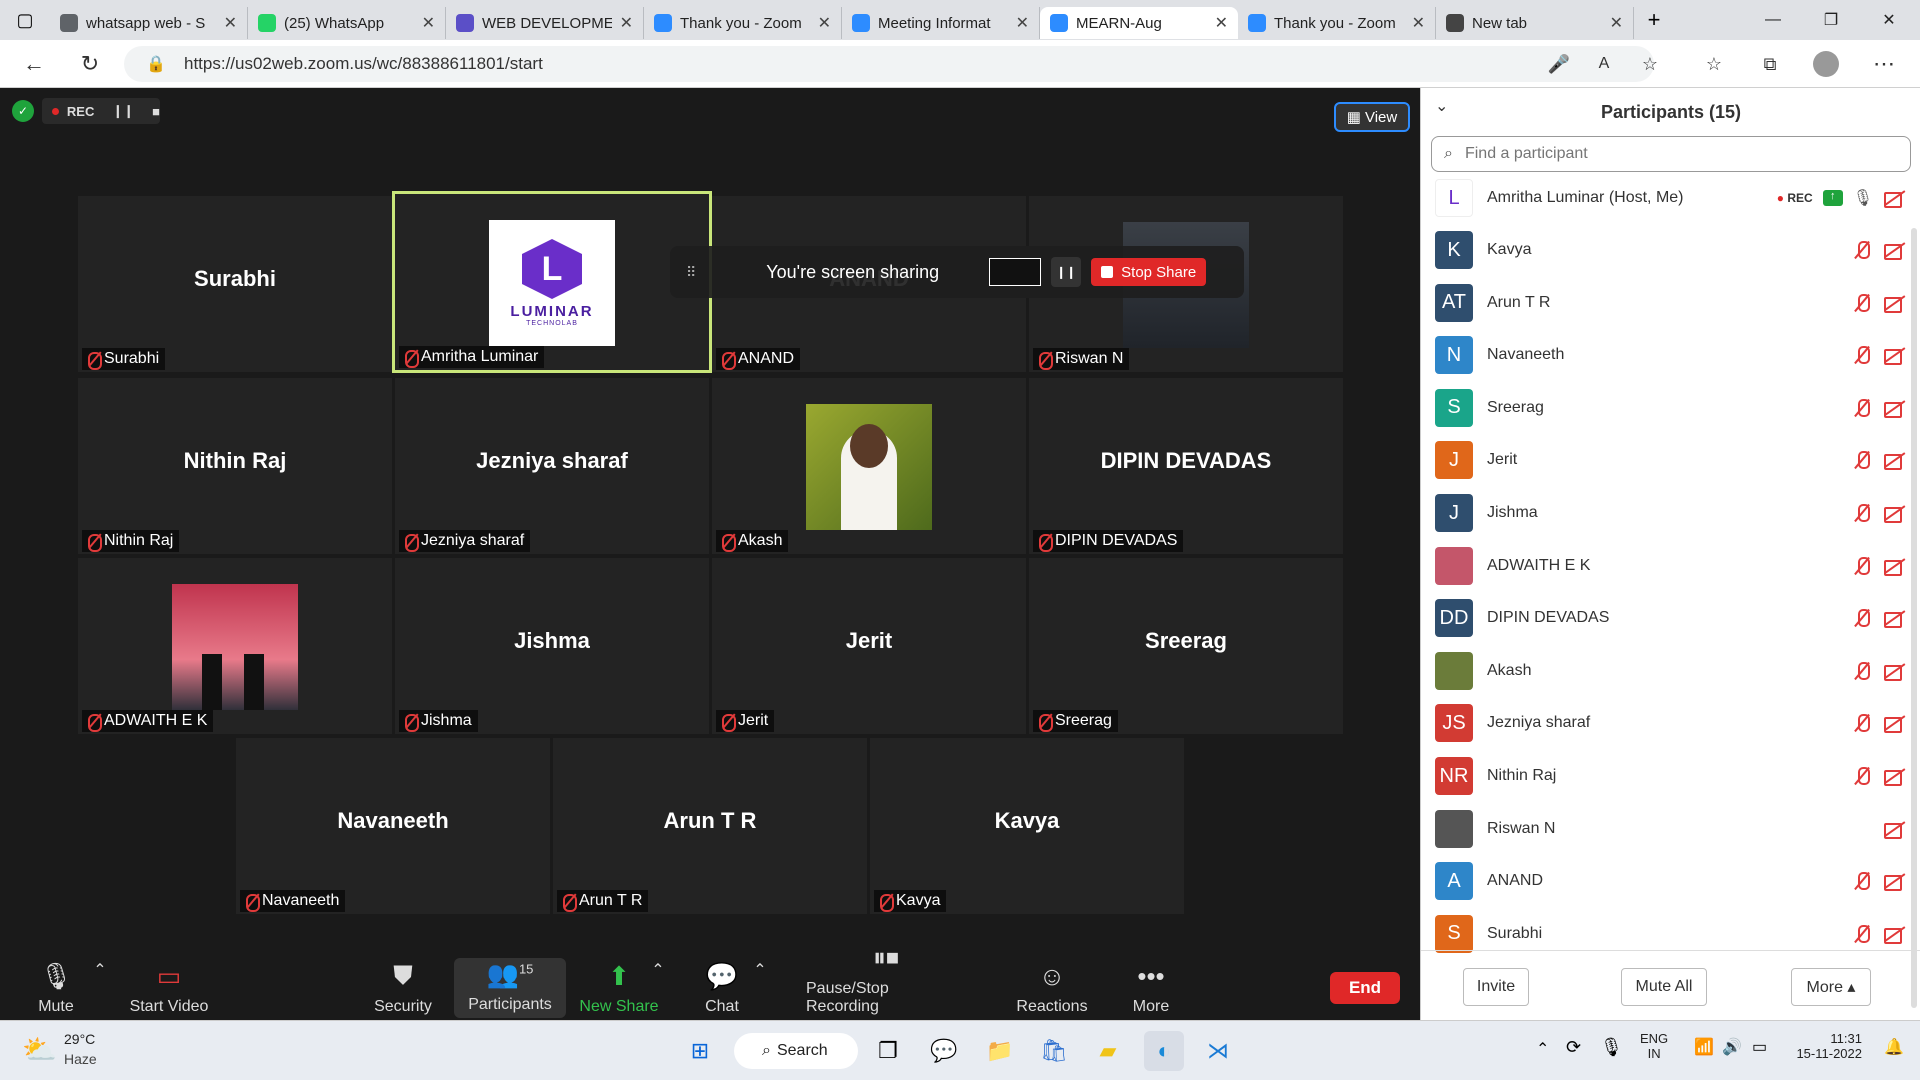  Describe the element at coordinates (1052, 988) in the screenshot. I see `reactions-button: ☺ Reactions` at that location.